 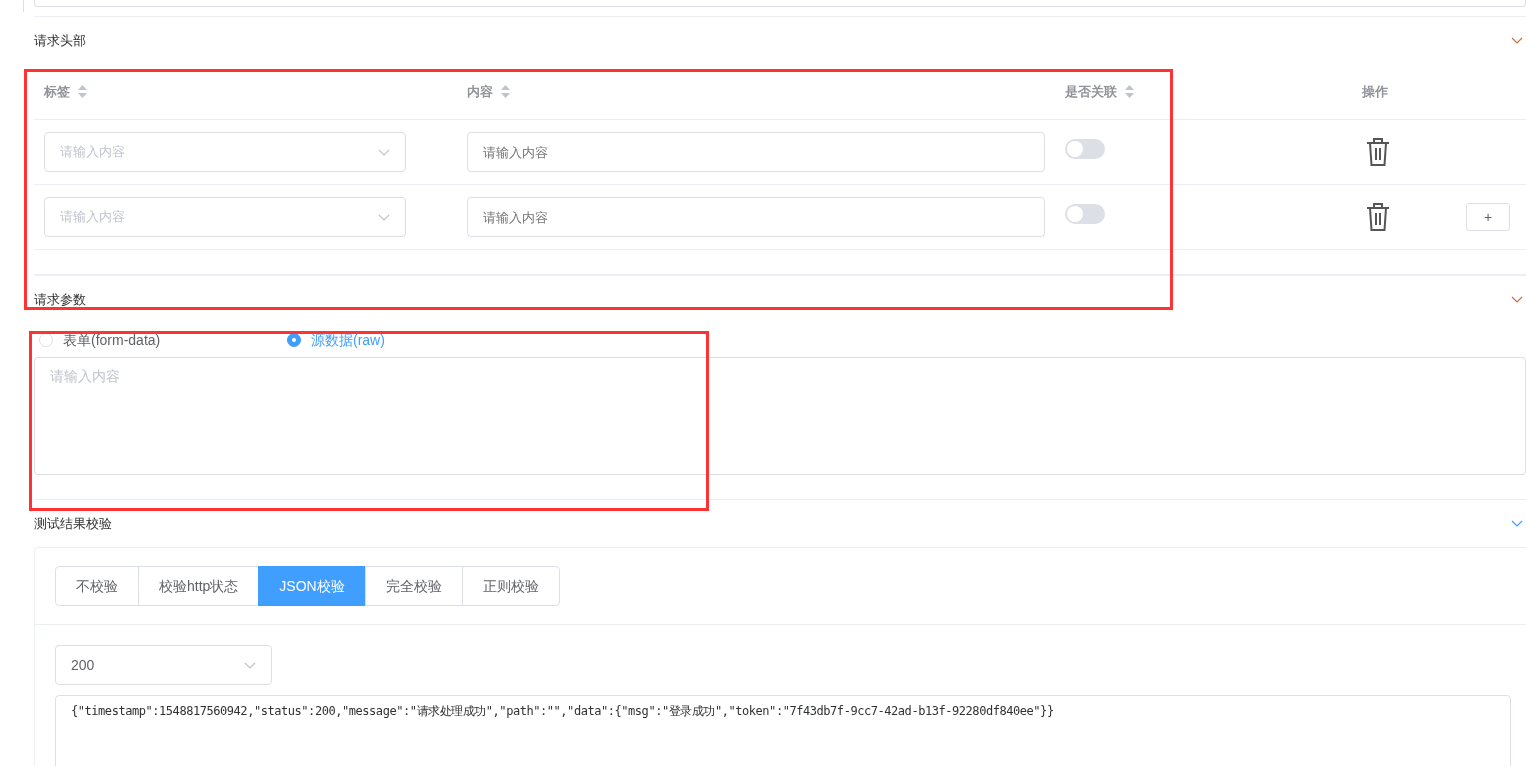 I want to click on select-value: 200, so click(x=83, y=665).